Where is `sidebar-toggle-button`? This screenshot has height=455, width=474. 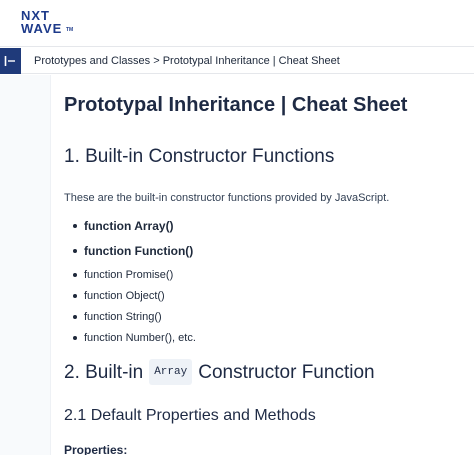
sidebar-toggle-button is located at coordinates (10, 61).